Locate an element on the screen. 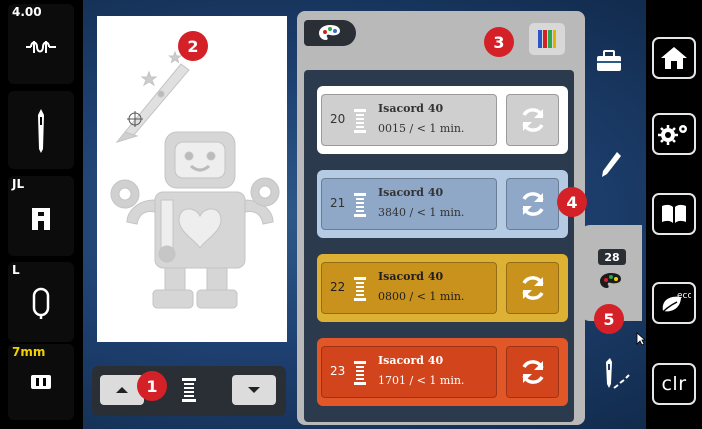  thread-tension-button: 4.00 is located at coordinates (41, 44).